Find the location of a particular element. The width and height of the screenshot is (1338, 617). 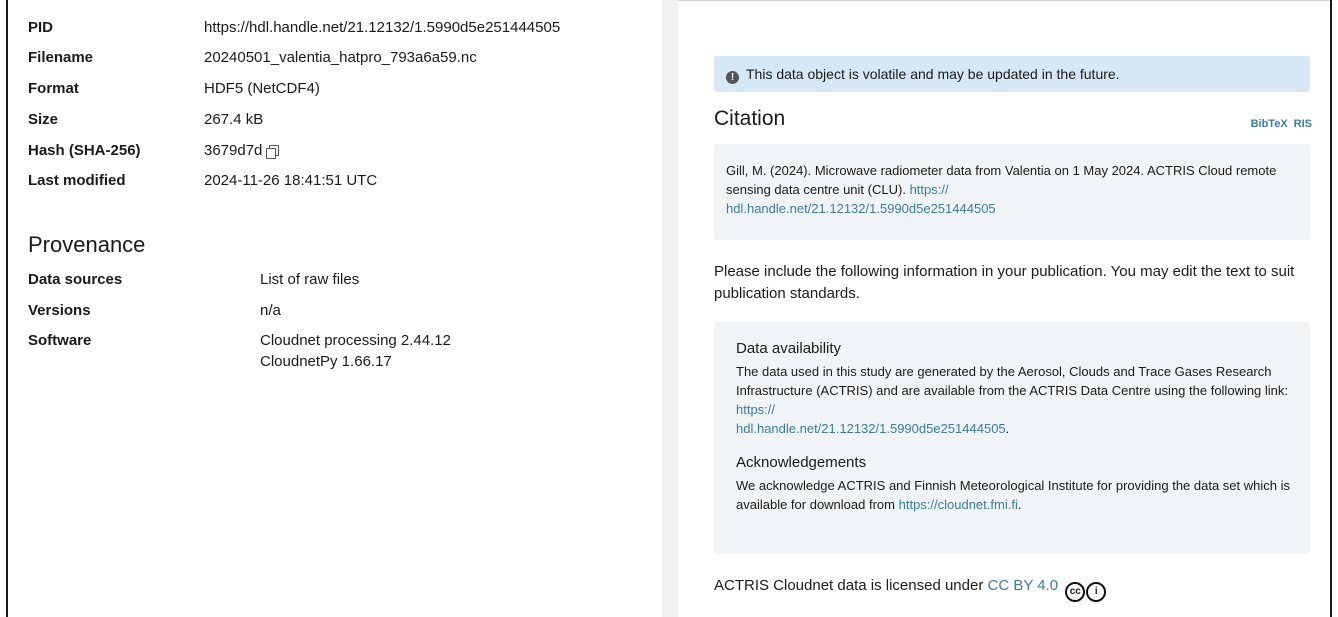

last-modified-value: 2024-11-26 18:41:51 UTC is located at coordinates (291, 180).